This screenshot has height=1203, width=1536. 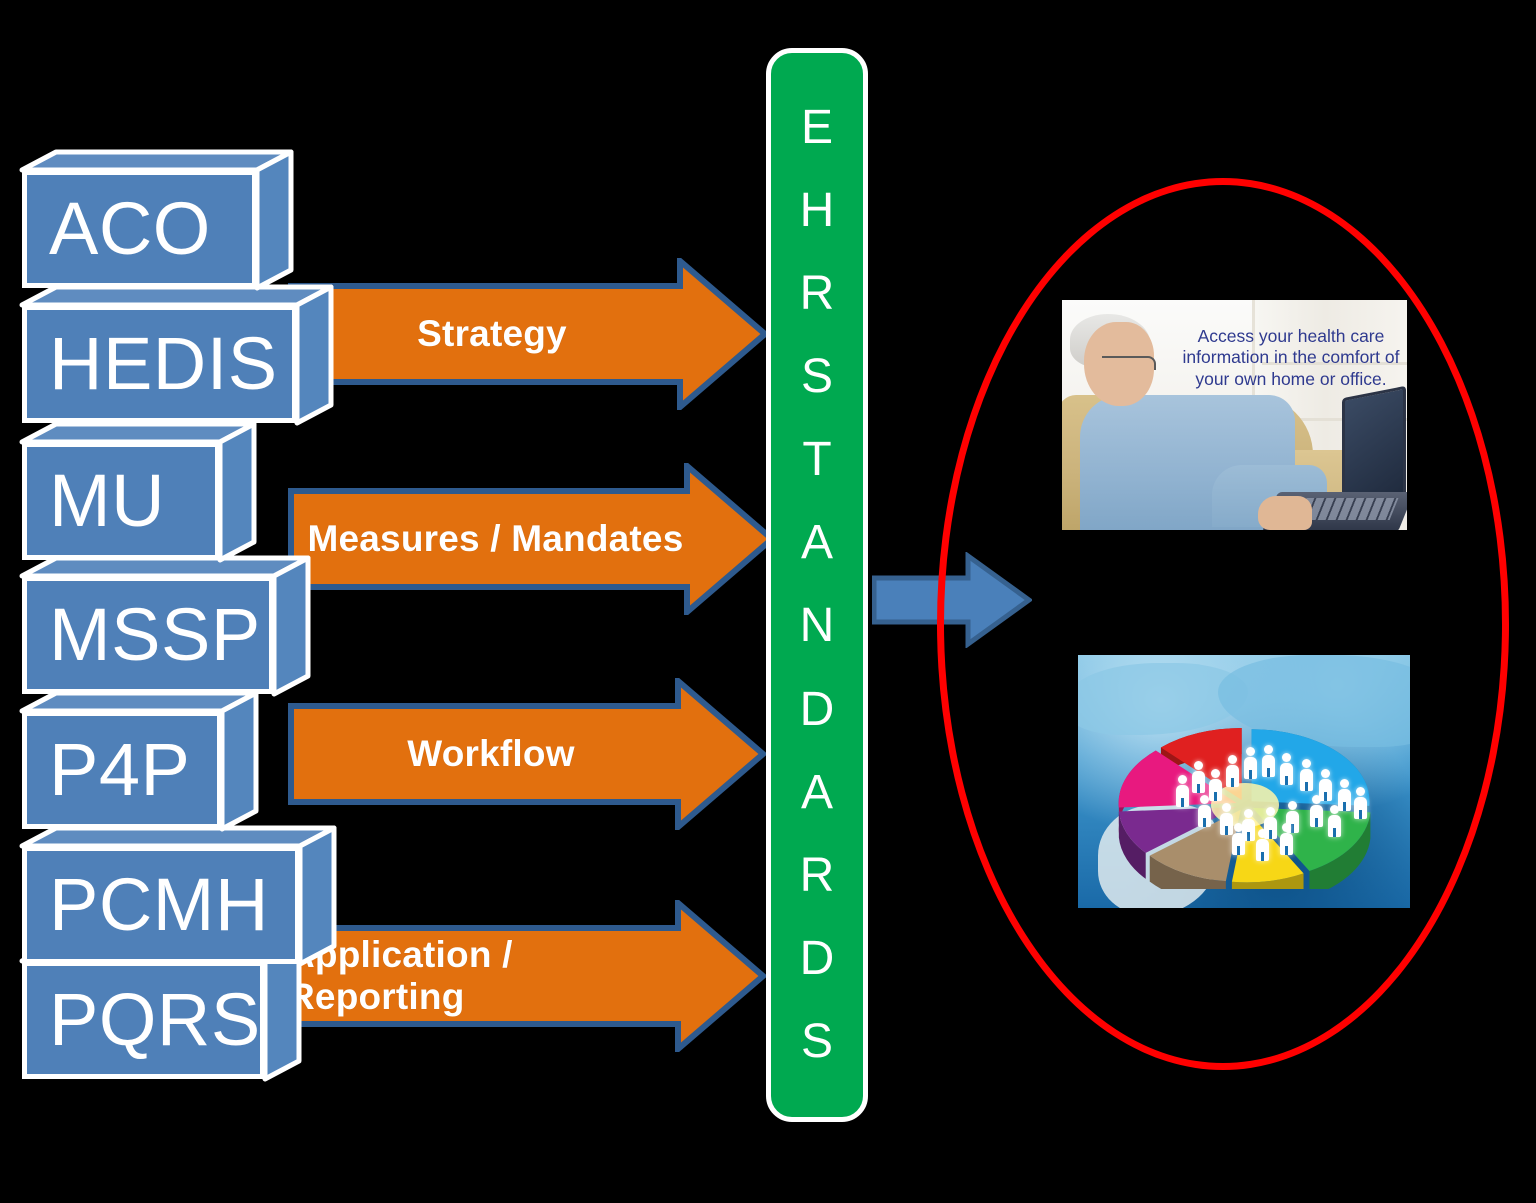 What do you see at coordinates (163, 363) in the screenshot?
I see `program-box-label: HEDIS` at bounding box center [163, 363].